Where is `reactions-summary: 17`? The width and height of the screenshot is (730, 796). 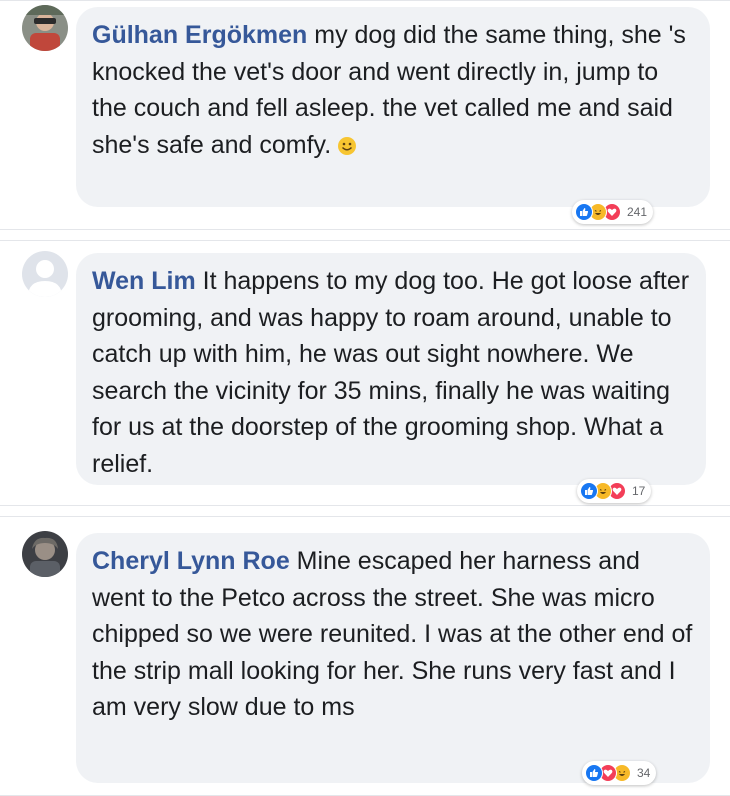
reactions-summary: 17 is located at coordinates (614, 491).